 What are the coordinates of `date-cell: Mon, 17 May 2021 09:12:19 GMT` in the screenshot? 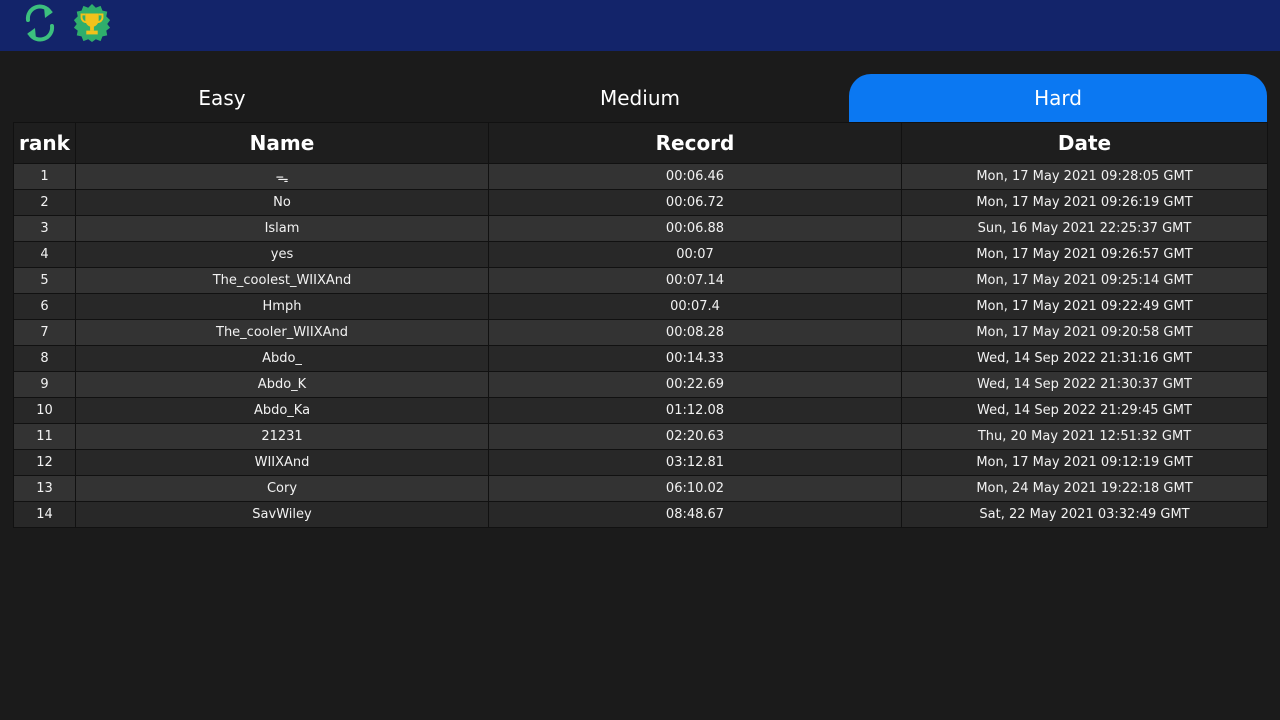 It's located at (1084, 462).